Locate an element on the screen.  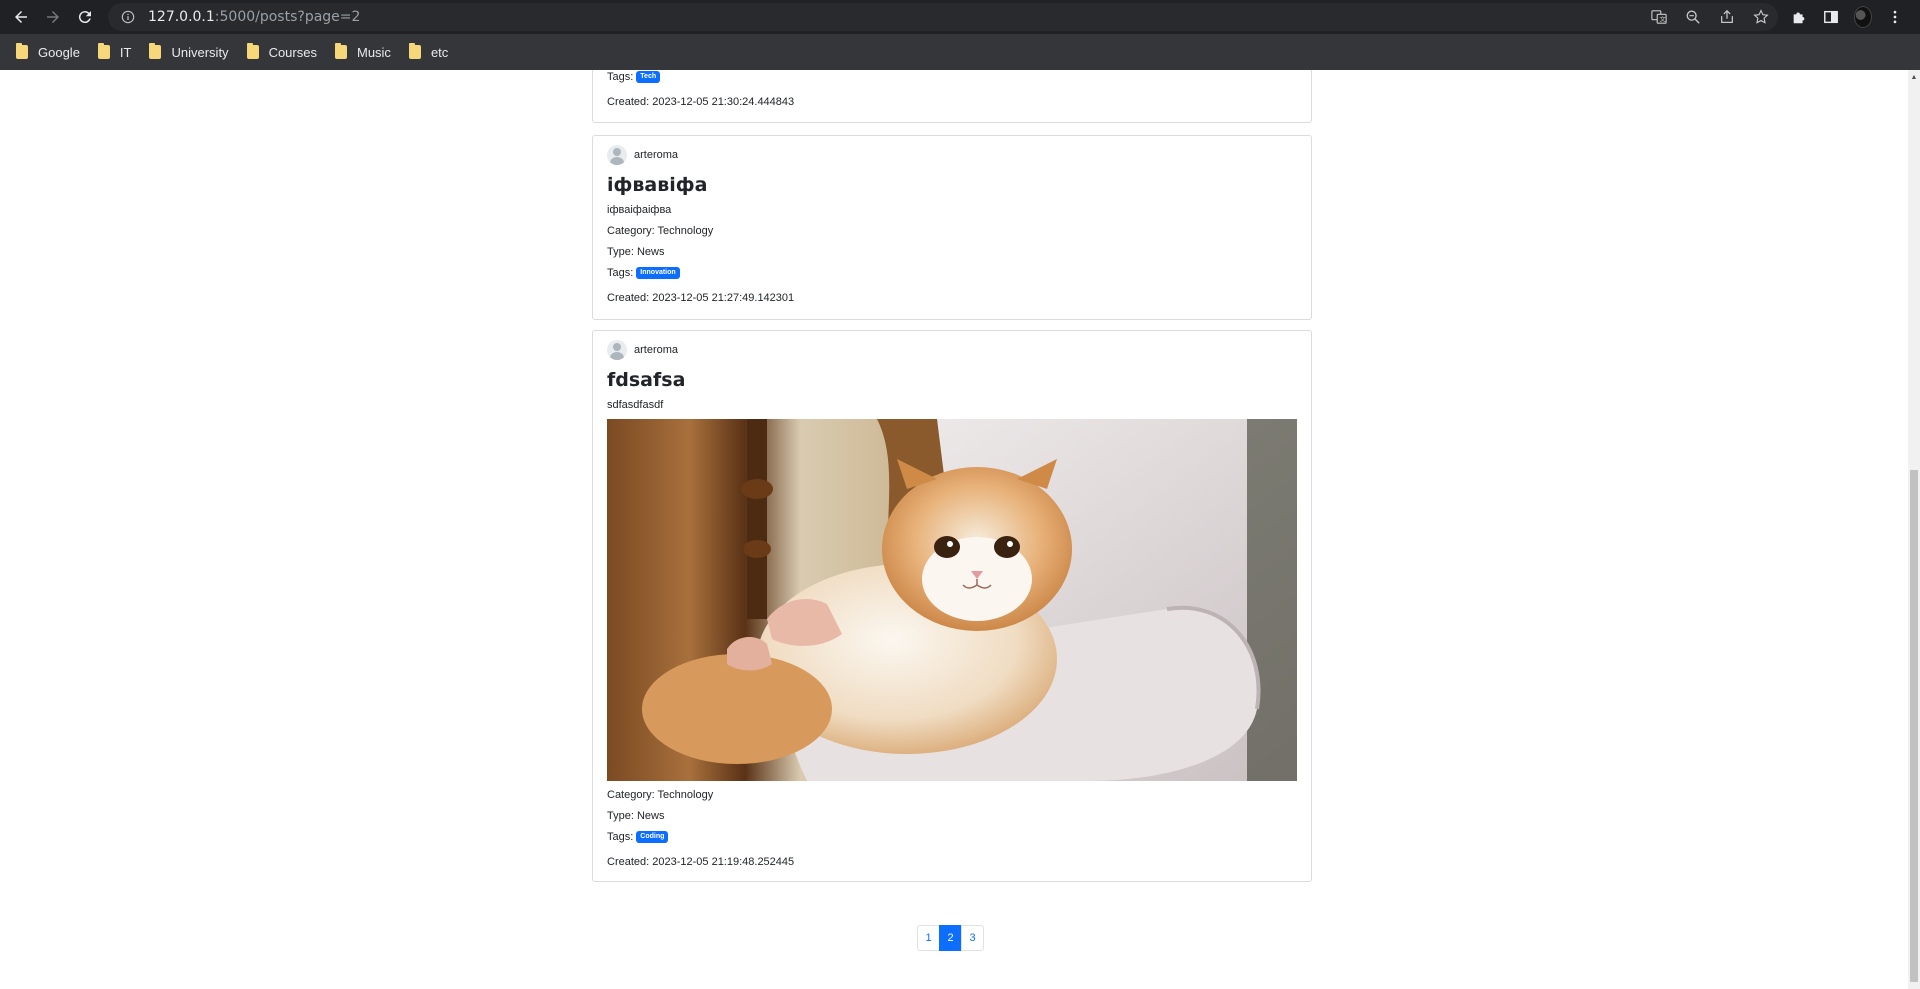
bookmark-google: Google is located at coordinates (52, 52).